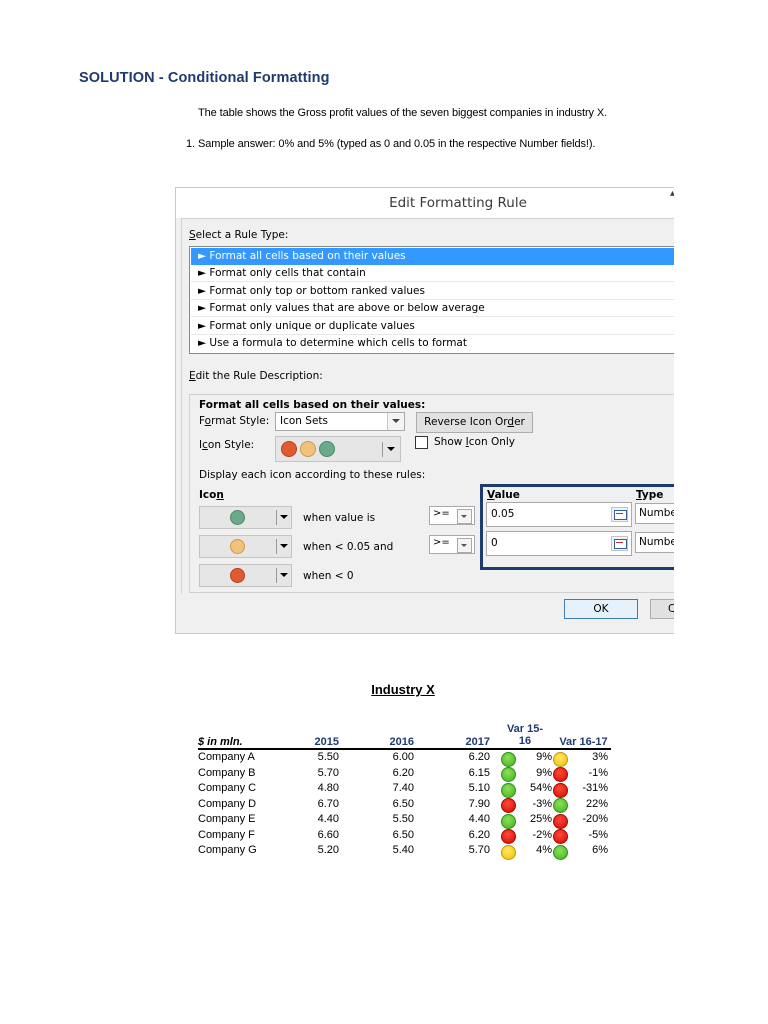 This screenshot has width=768, height=1024. I want to click on type-value-2: Numbe, so click(656, 542).